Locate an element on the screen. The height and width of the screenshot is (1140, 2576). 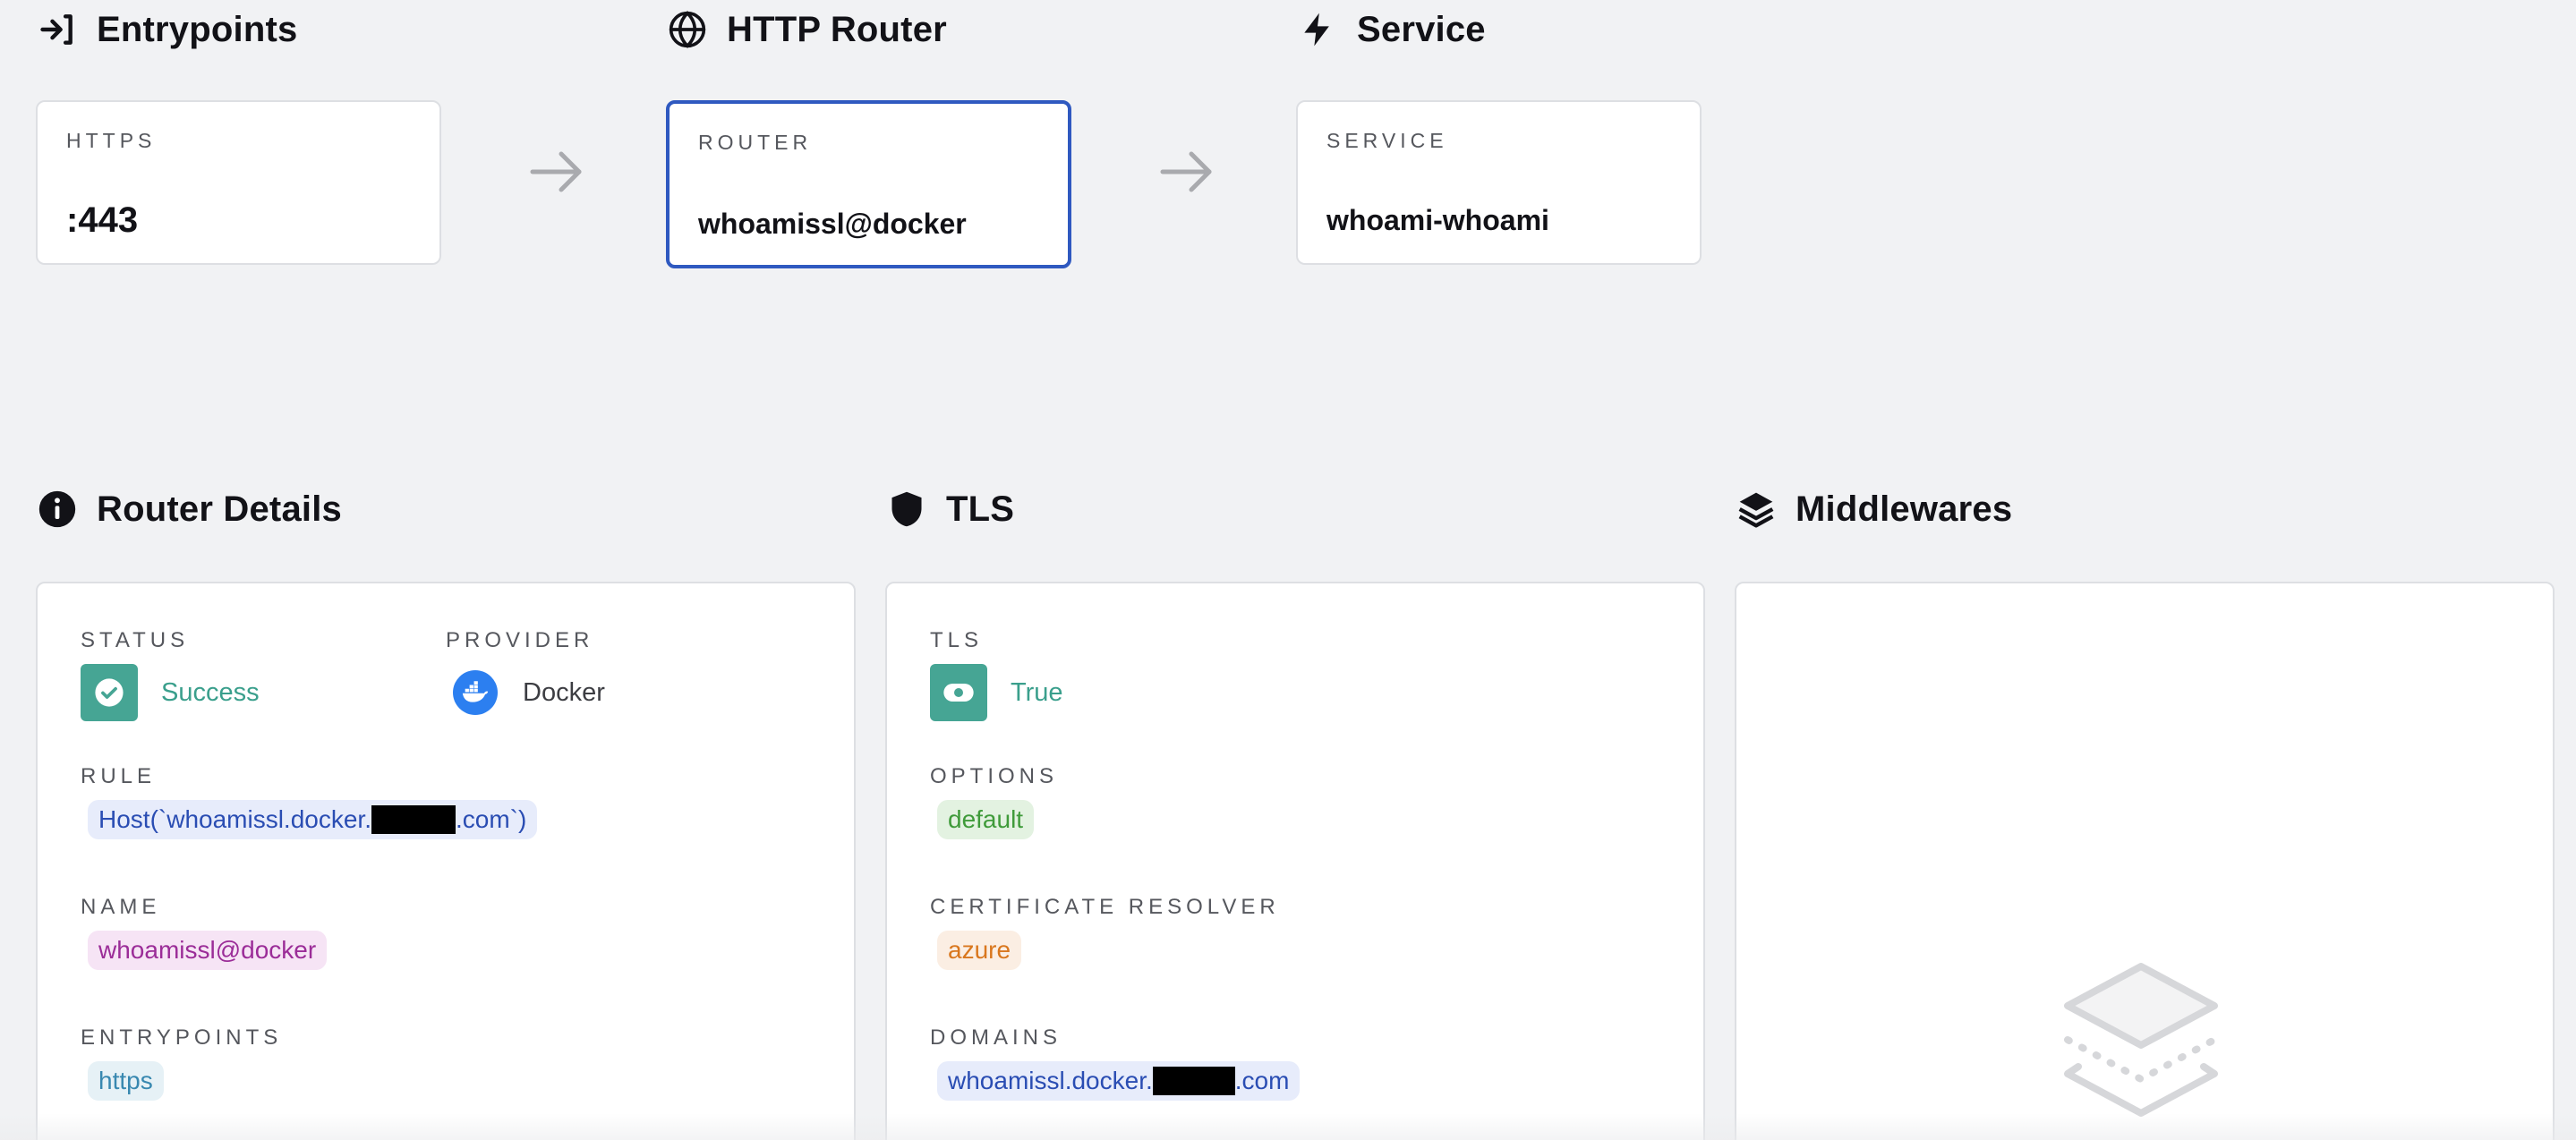
router-details-heading: Router Details is located at coordinates (190, 509).